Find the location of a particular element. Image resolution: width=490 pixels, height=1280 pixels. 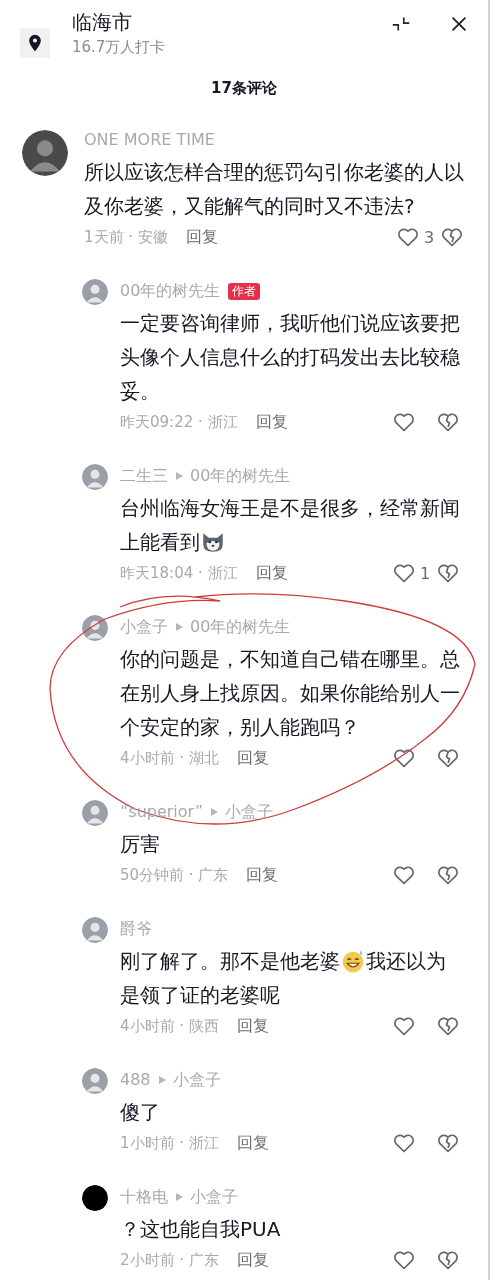

time-location: 昨天09:22 · 浙江 is located at coordinates (179, 422).